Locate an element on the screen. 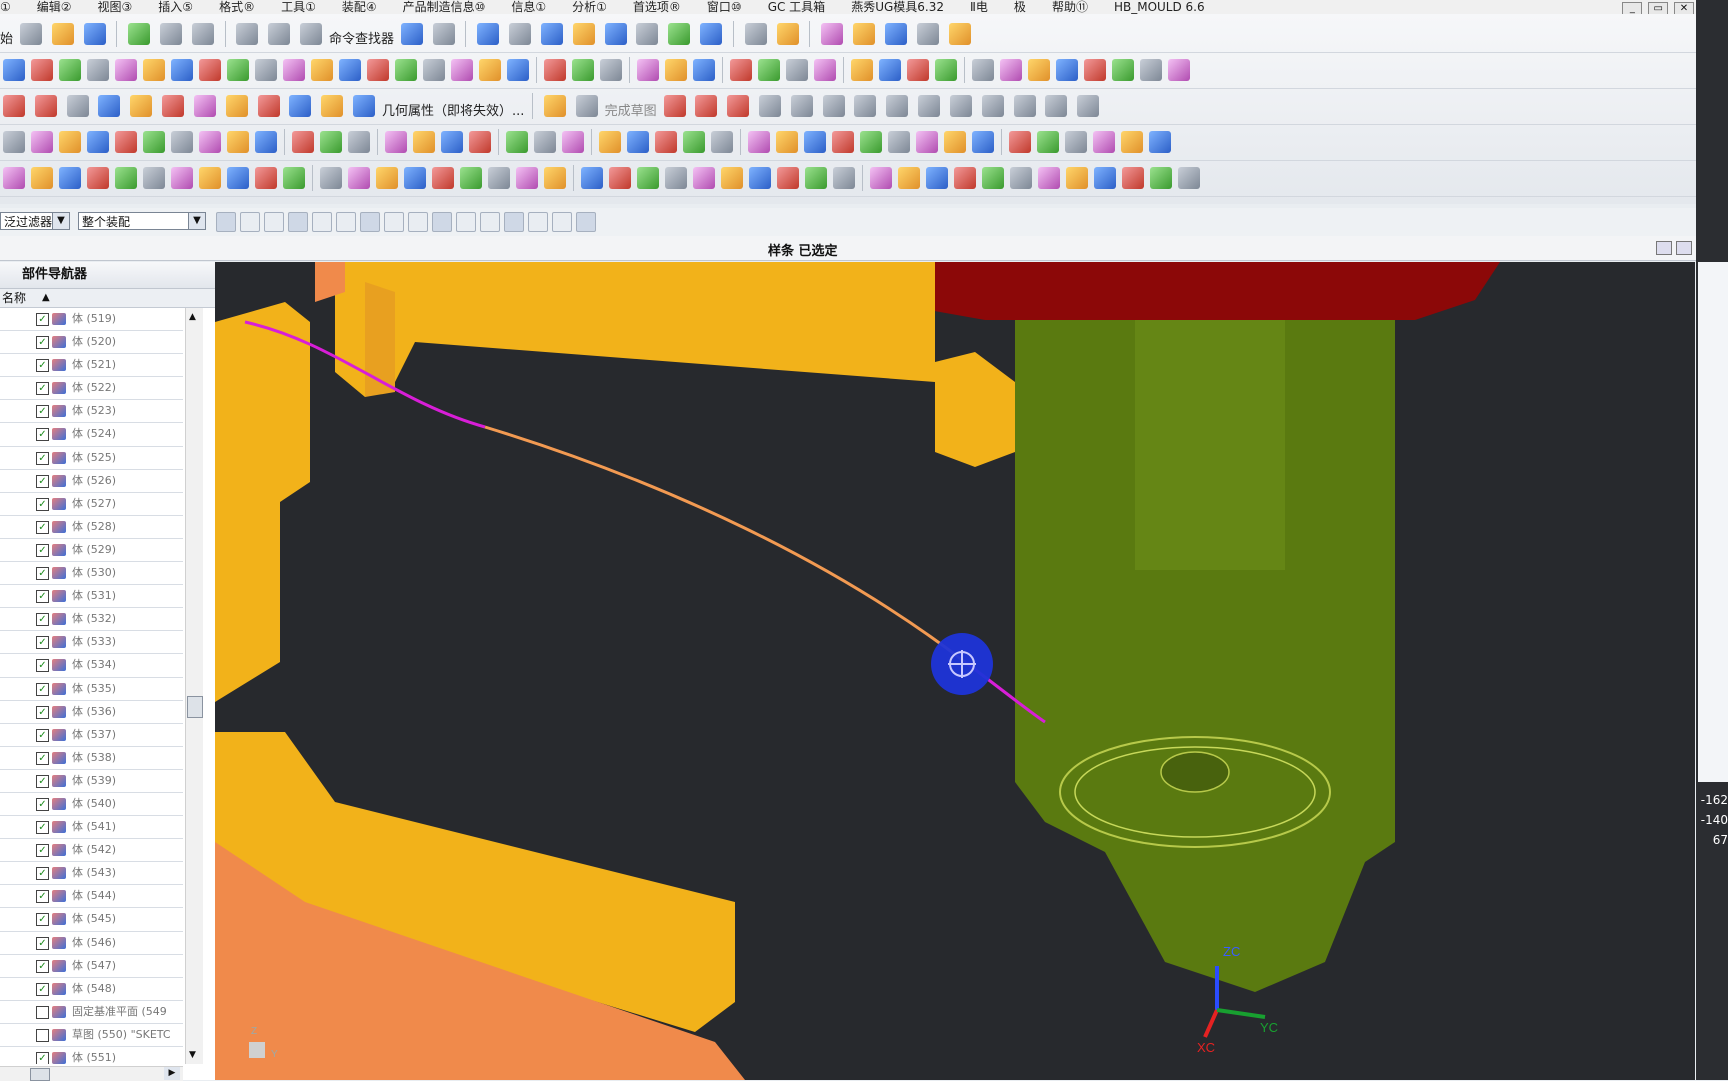  menu-item: 燕秀UG模具6.32 is located at coordinates (897, 7).